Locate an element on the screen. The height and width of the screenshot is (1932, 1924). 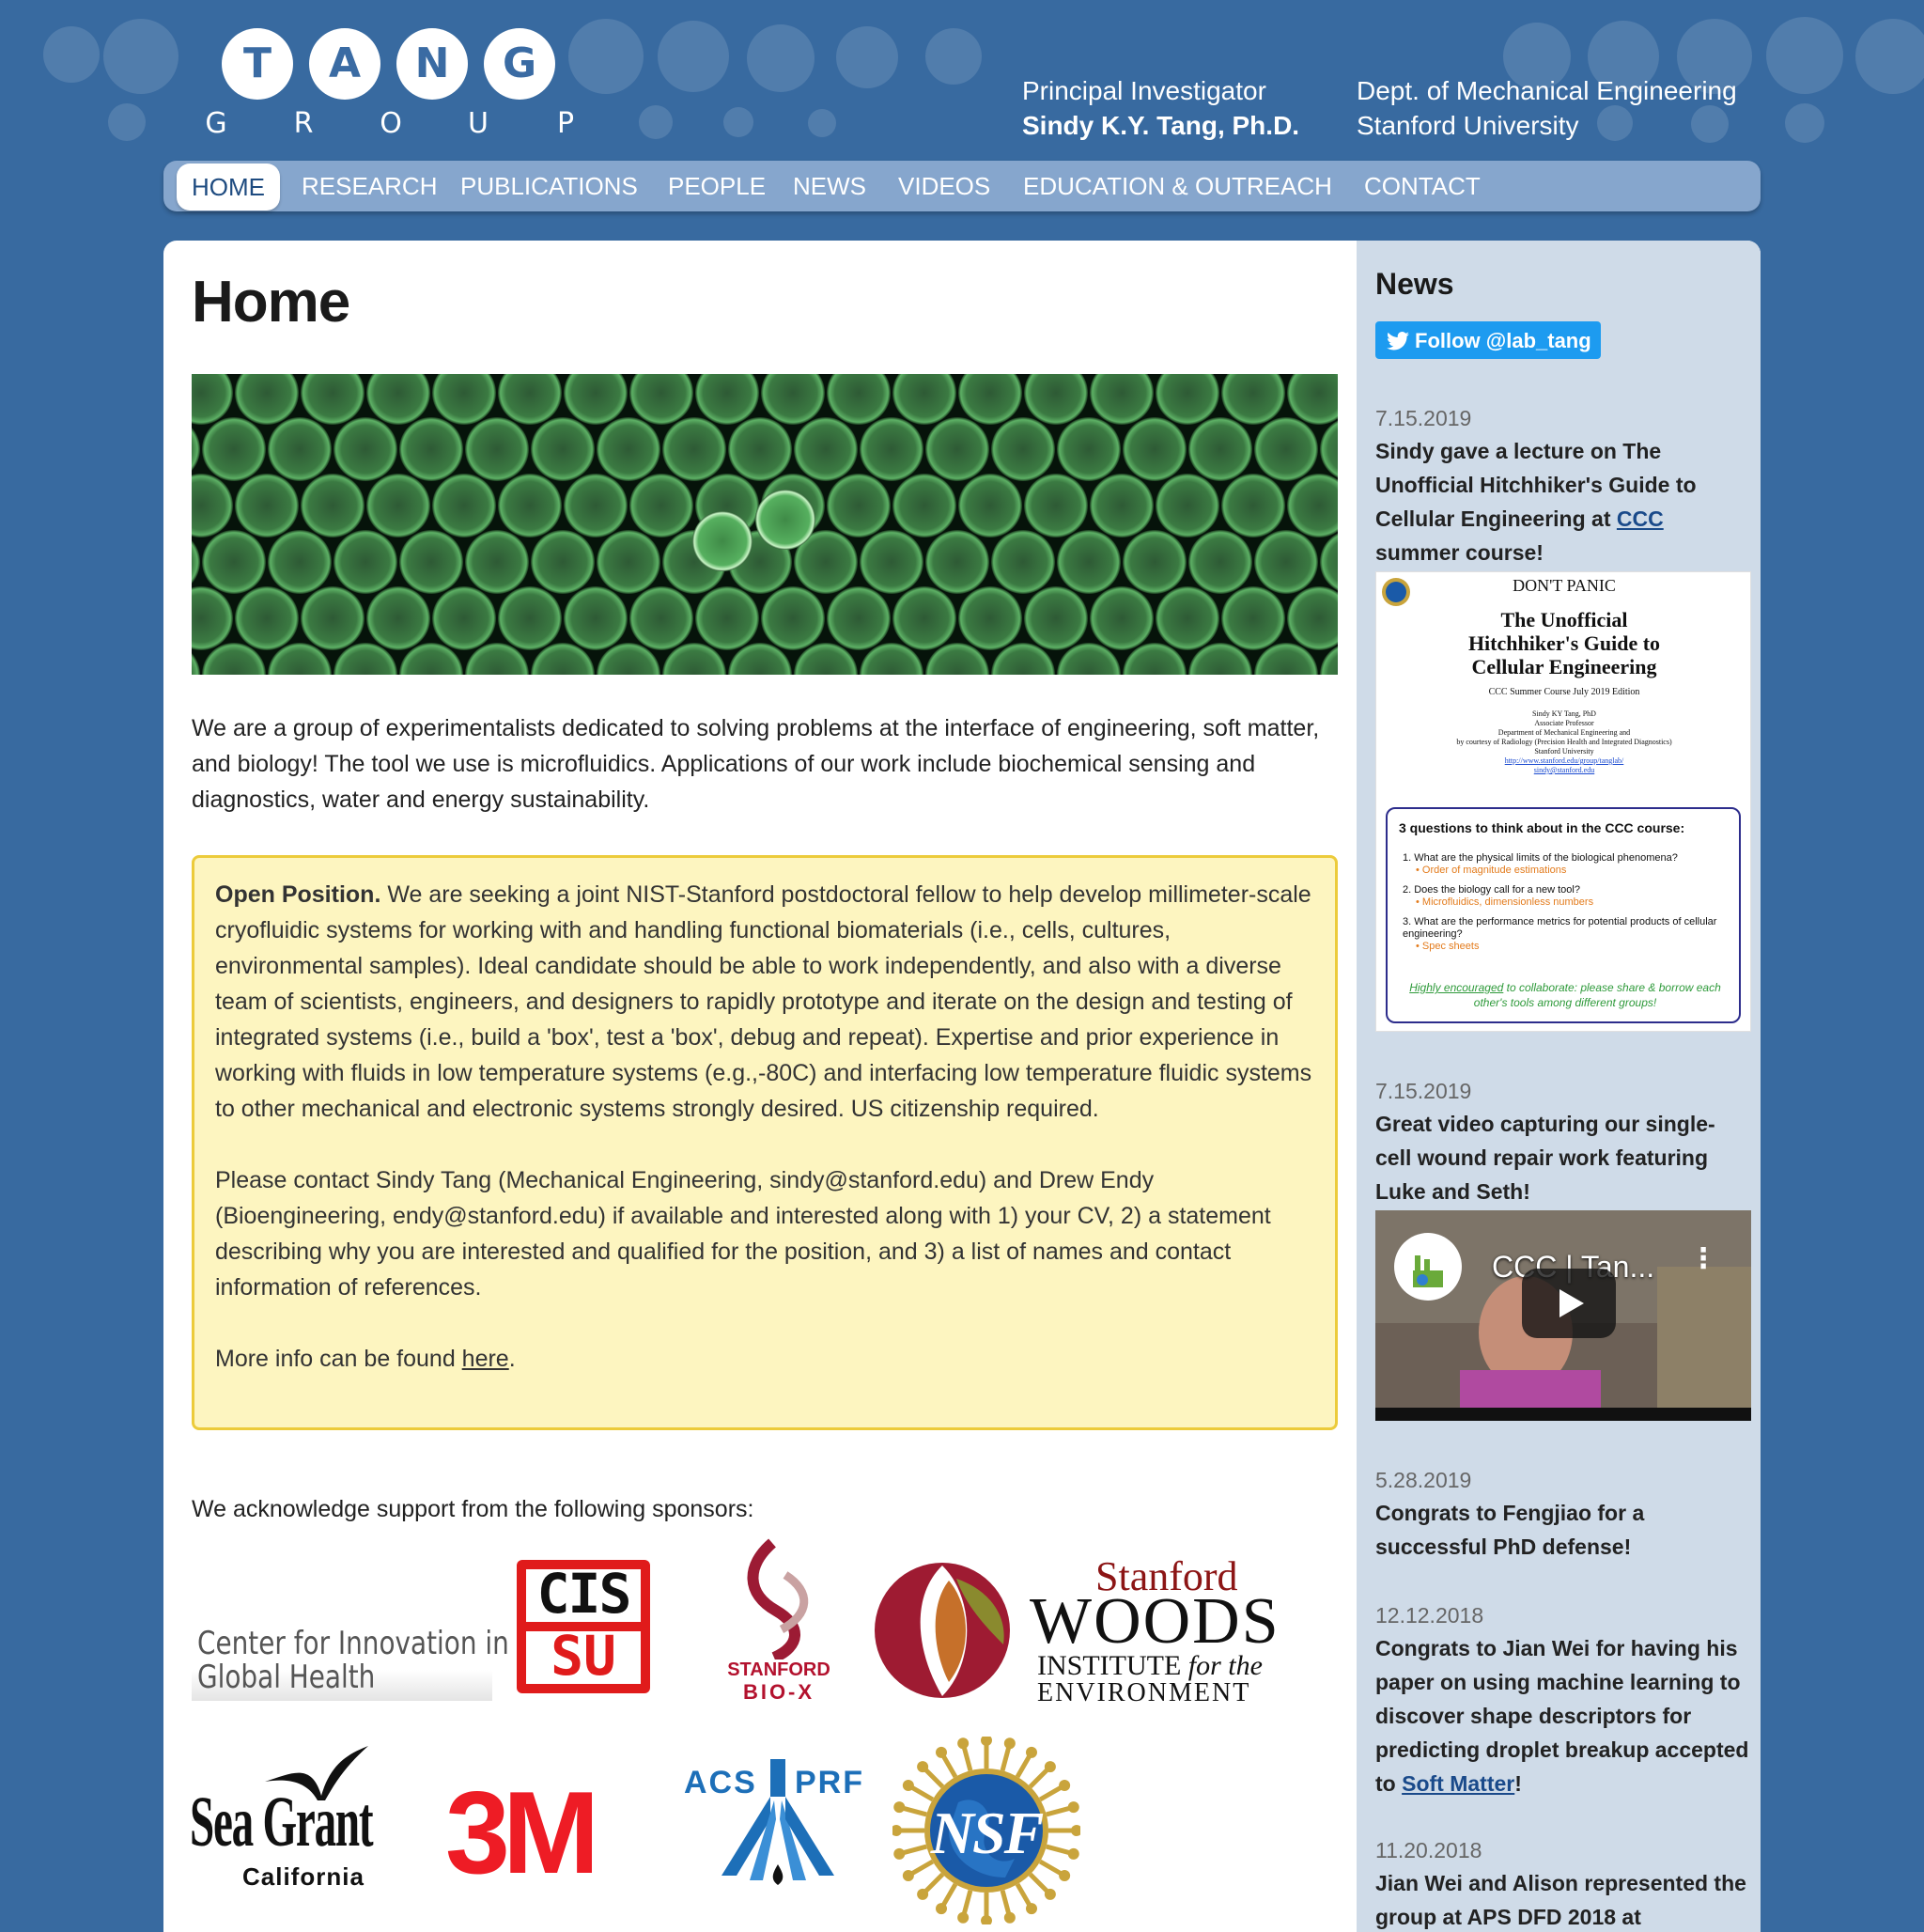
nav-news: NEWS is located at coordinates (829, 186).